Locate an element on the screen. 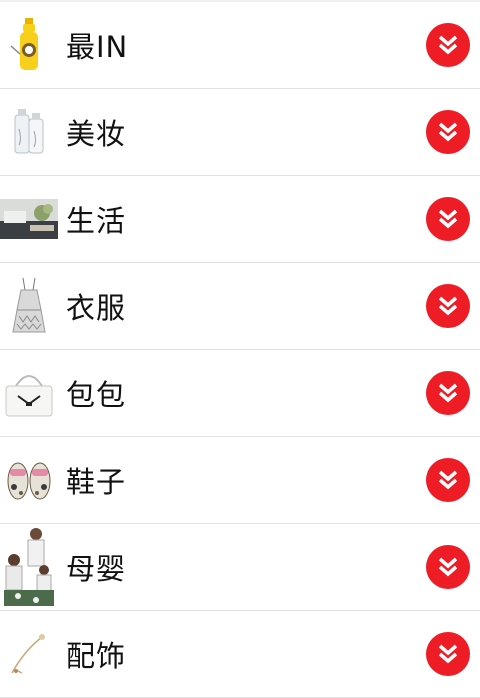  category-label: 母婴 is located at coordinates (96, 569).